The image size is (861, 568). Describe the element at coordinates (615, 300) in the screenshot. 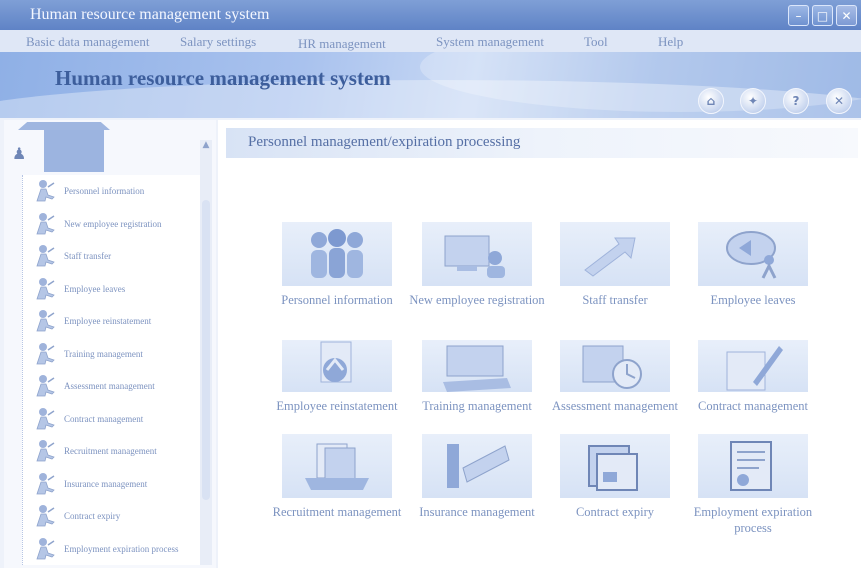

I see `feature-tile-label: Staff transfer` at that location.